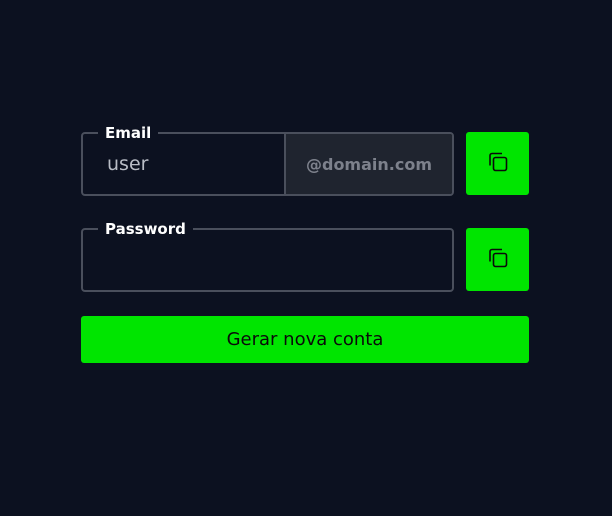  I want to click on password-field: Password, so click(267, 256).